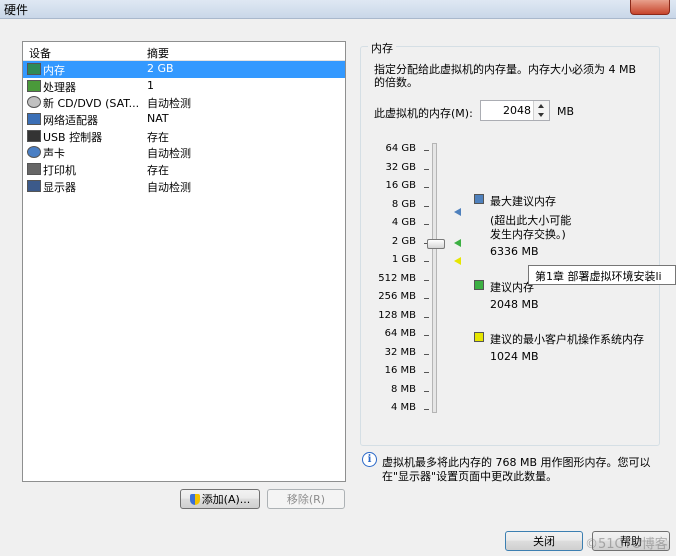 This screenshot has width=676, height=556. What do you see at coordinates (397, 315) in the screenshot?
I see `scale-label: 128 MB` at bounding box center [397, 315].